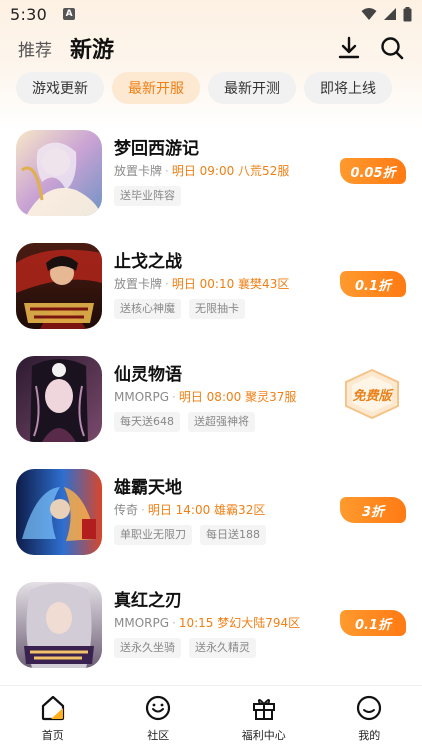 This screenshot has height=751, width=422. Describe the element at coordinates (392, 48) in the screenshot. I see `search-icon` at that location.